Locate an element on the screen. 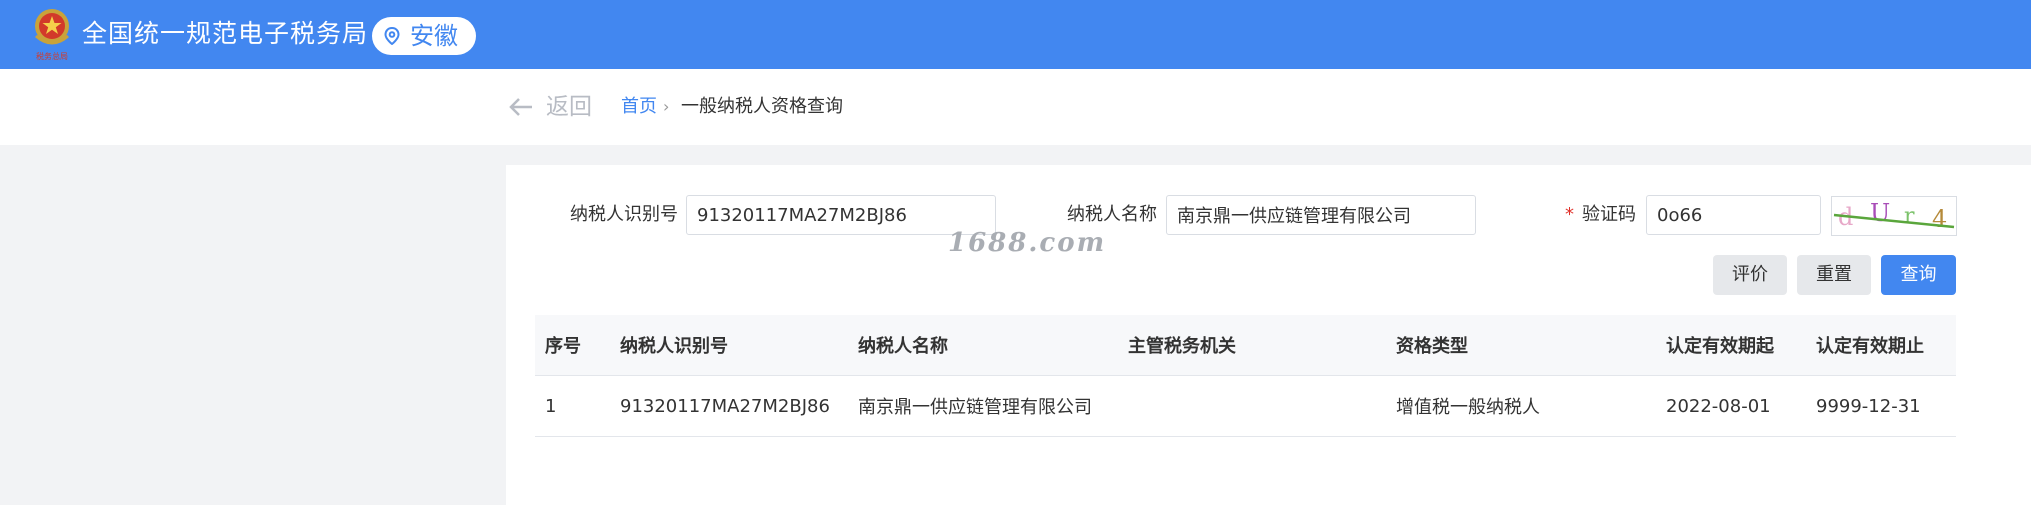 This screenshot has height=505, width=2031. breadcrumb-current: 一般纳税人资格查询 is located at coordinates (762, 106).